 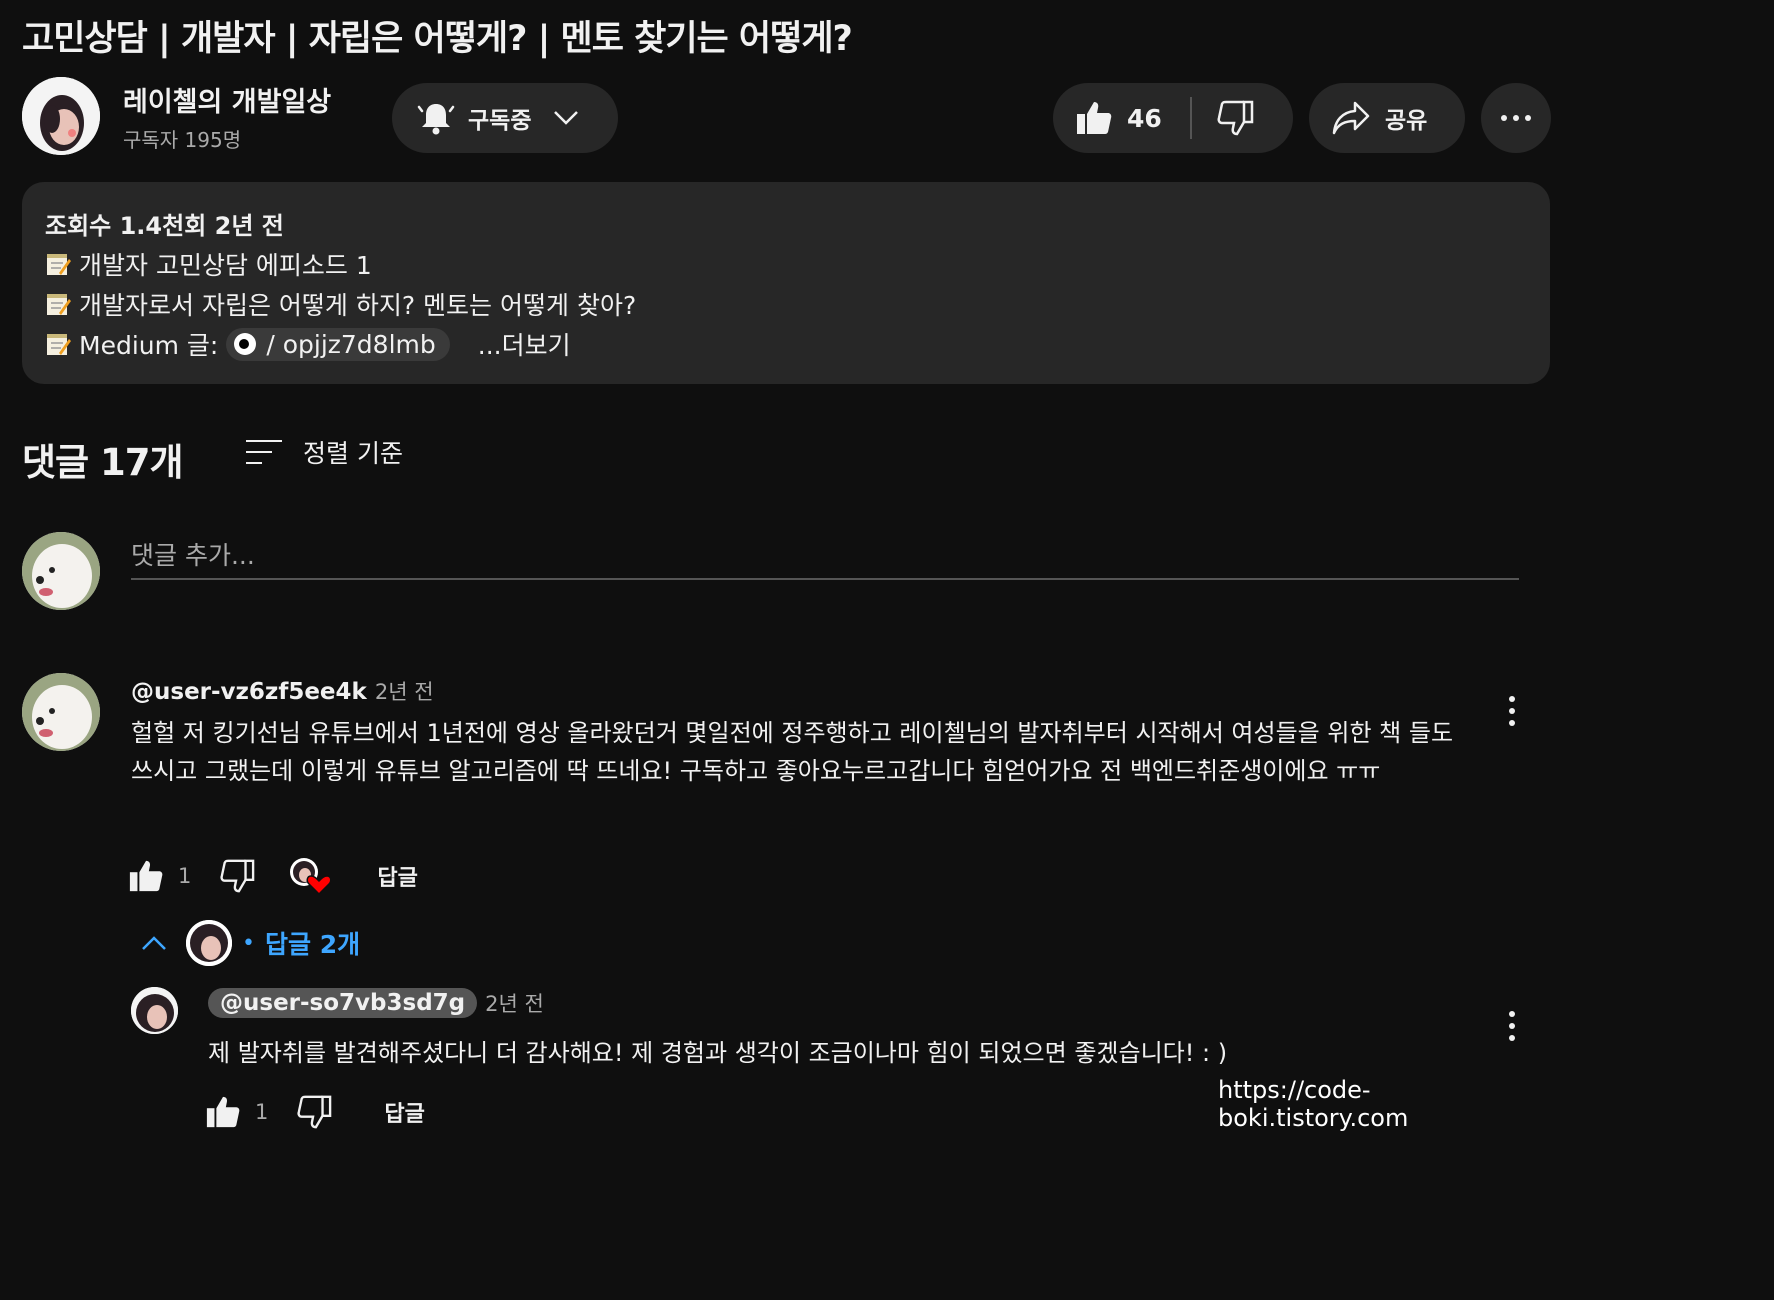 I want to click on reply-actions: 1 답글, so click(x=315, y=1112).